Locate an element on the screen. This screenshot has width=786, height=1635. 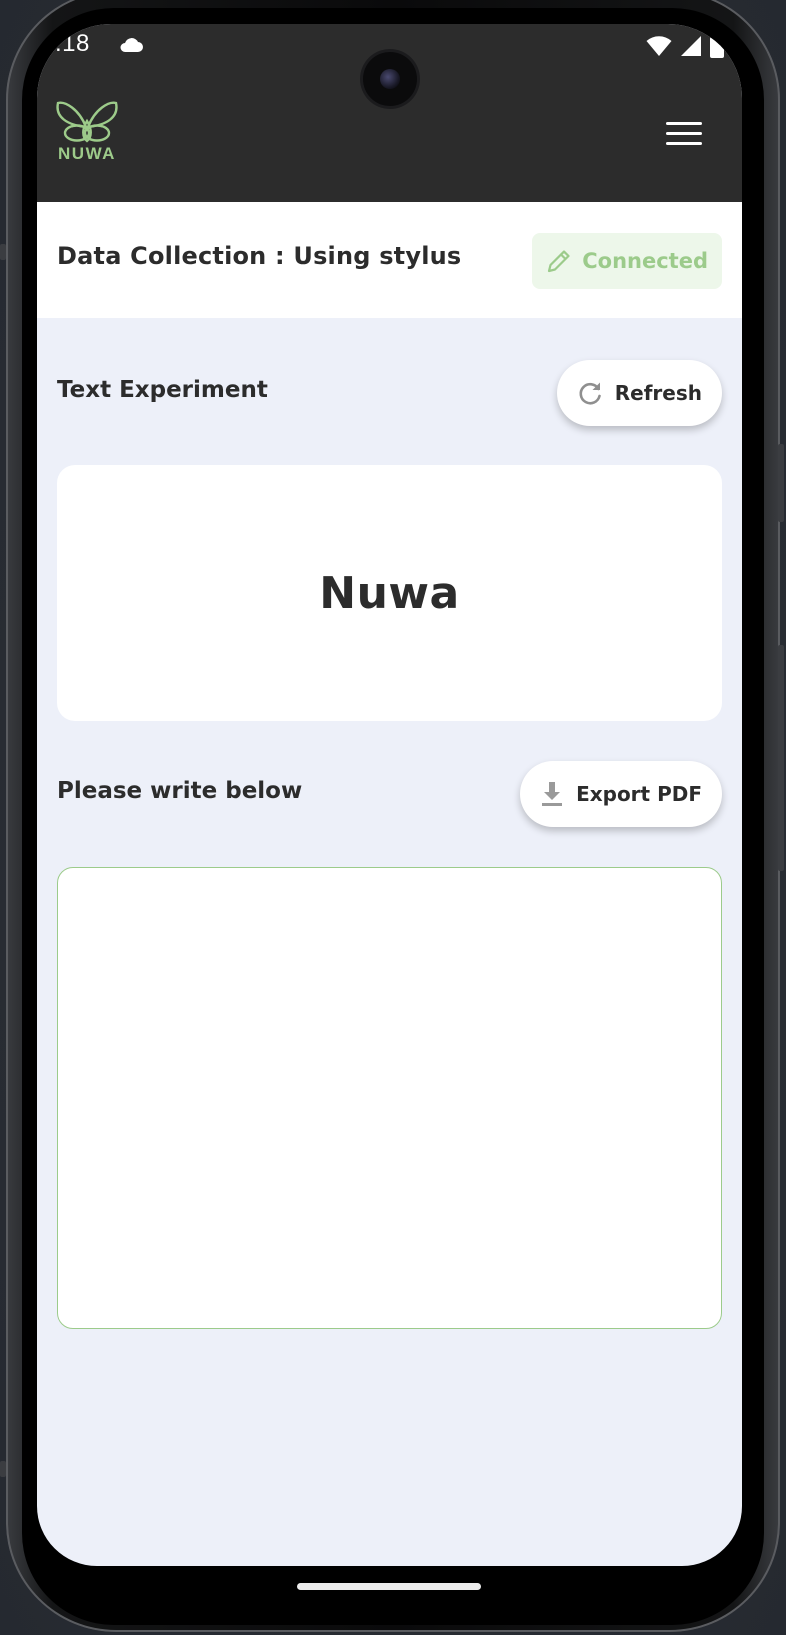
writing-section-label: Please write below is located at coordinates (180, 791).